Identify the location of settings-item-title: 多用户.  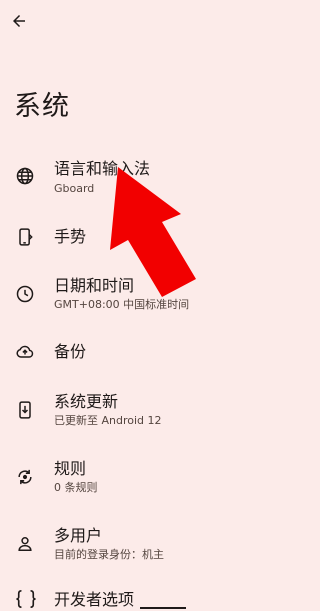
(78, 535).